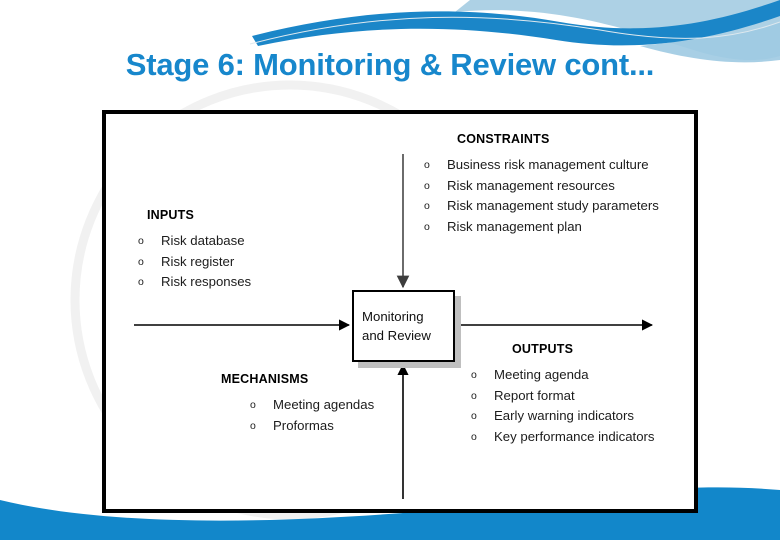  I want to click on top-wave-dark-icon, so click(516, 23).